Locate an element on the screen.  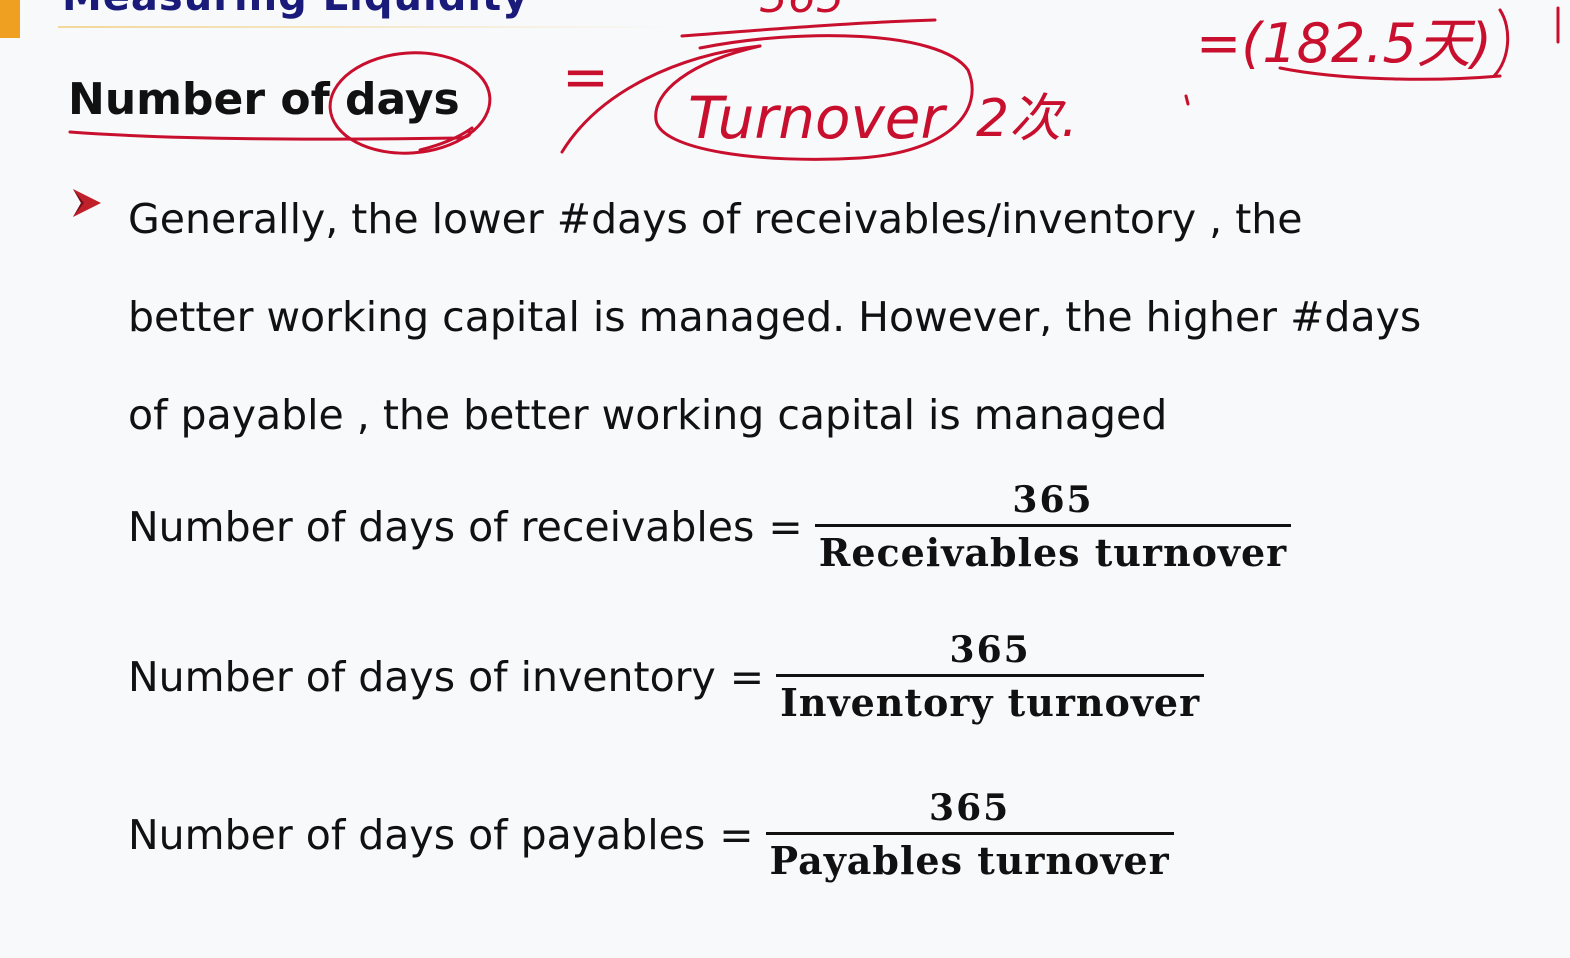
ink-result-bracket is located at coordinates (1394, 44).